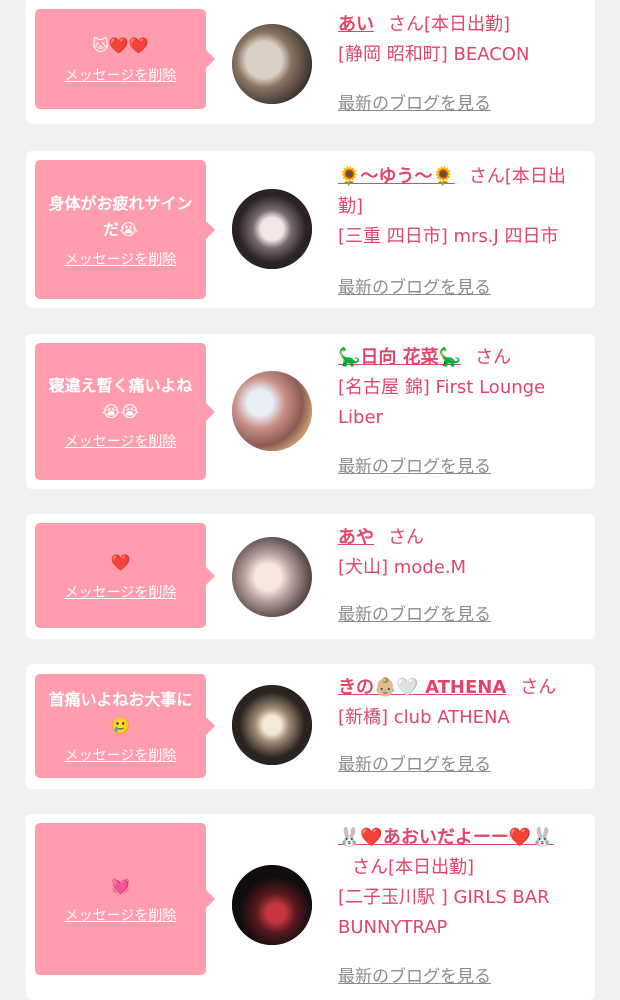 The width and height of the screenshot is (620, 1000). I want to click on shop-location: [静岡 昭和町] BEACON, so click(434, 54).